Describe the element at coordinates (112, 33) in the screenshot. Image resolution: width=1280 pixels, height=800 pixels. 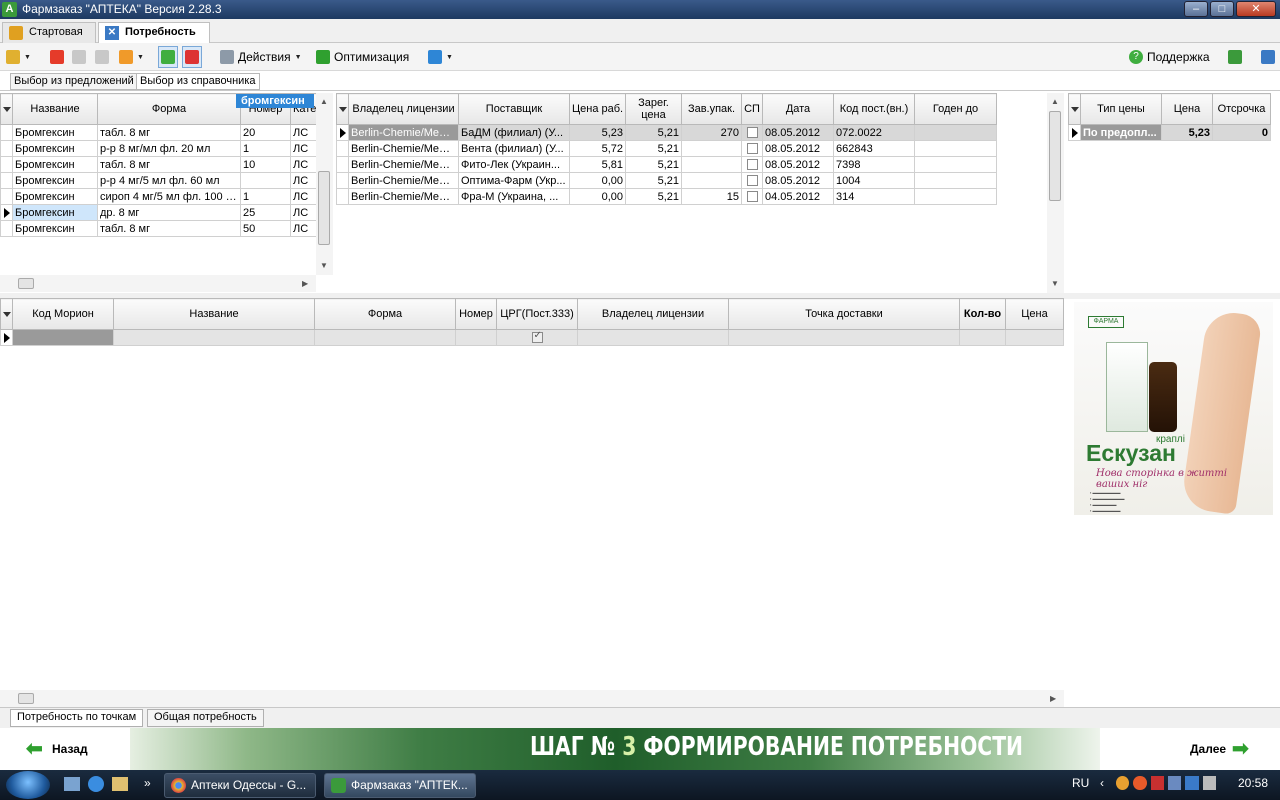
I see `close-icon: ✕` at that location.